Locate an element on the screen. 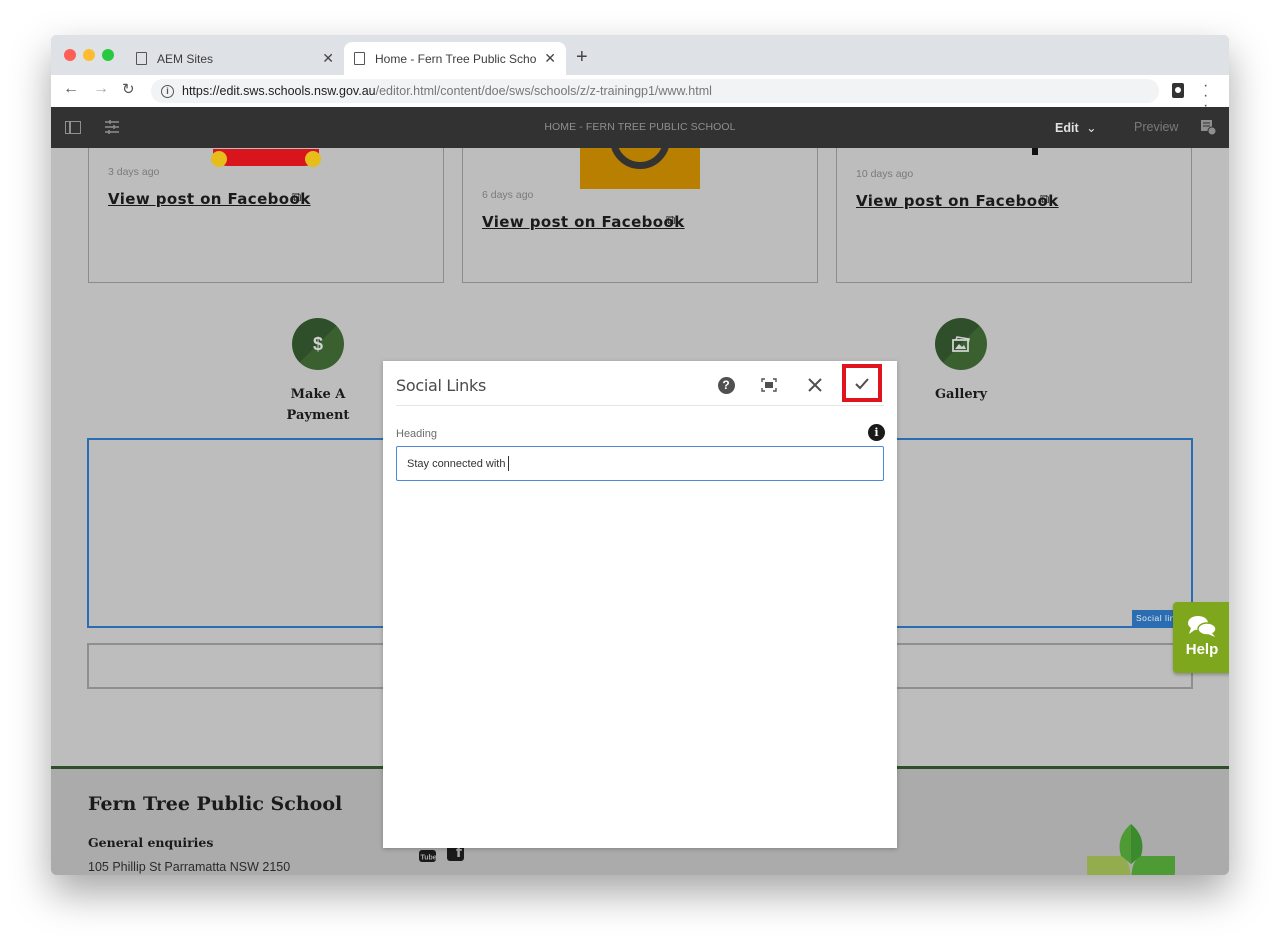 Image resolution: width=1280 pixels, height=943 pixels. reload-button: ↻ is located at coordinates (128, 89).